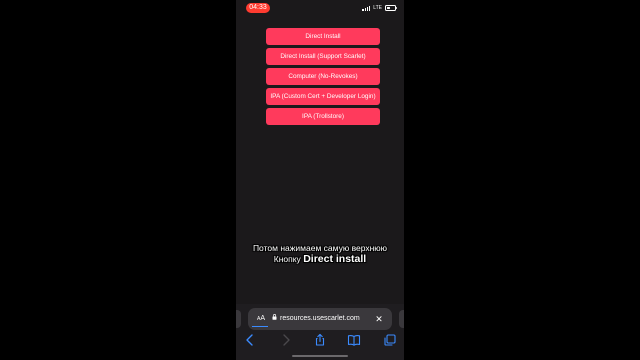 Image resolution: width=640 pixels, height=360 pixels. I want to click on tabs-icon, so click(390, 340).